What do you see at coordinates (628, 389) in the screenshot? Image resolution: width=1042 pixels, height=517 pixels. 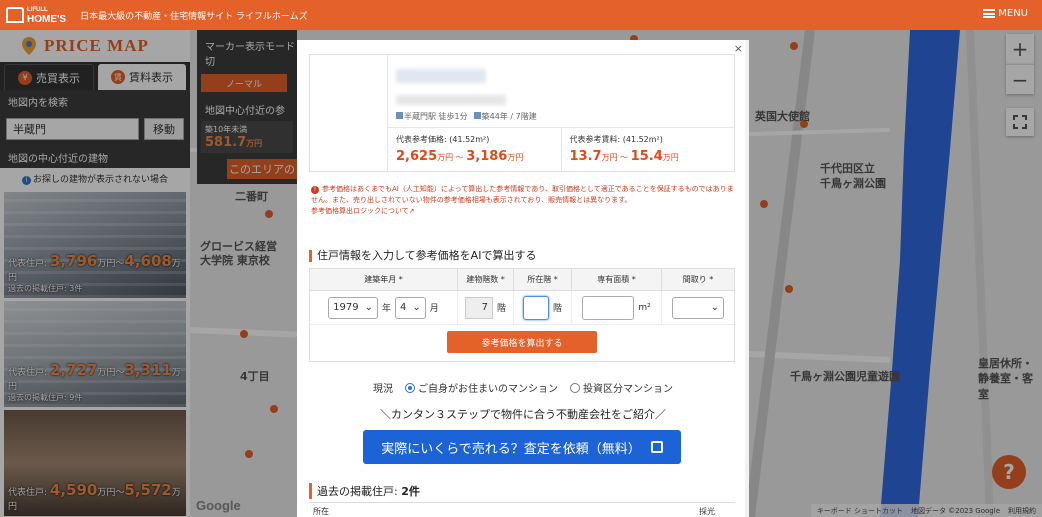 I see `radio-invest-label: 投資区分マンション` at bounding box center [628, 389].